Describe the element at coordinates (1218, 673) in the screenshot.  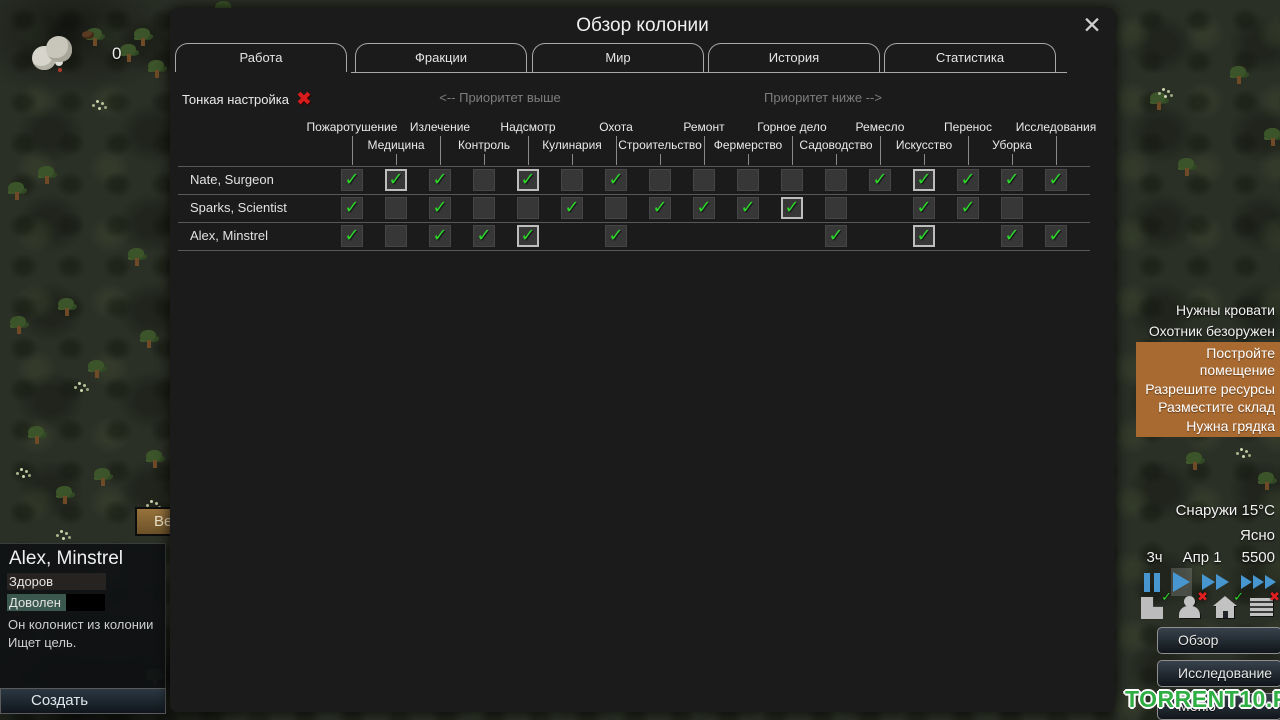
I see `research-button: Исследование` at that location.